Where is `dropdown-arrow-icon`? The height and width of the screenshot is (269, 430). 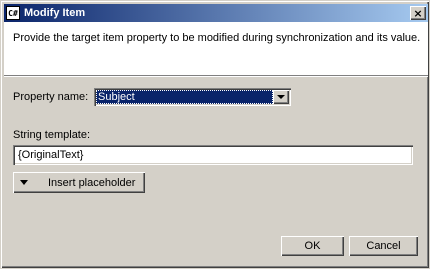
dropdown-arrow-icon is located at coordinates (24, 182).